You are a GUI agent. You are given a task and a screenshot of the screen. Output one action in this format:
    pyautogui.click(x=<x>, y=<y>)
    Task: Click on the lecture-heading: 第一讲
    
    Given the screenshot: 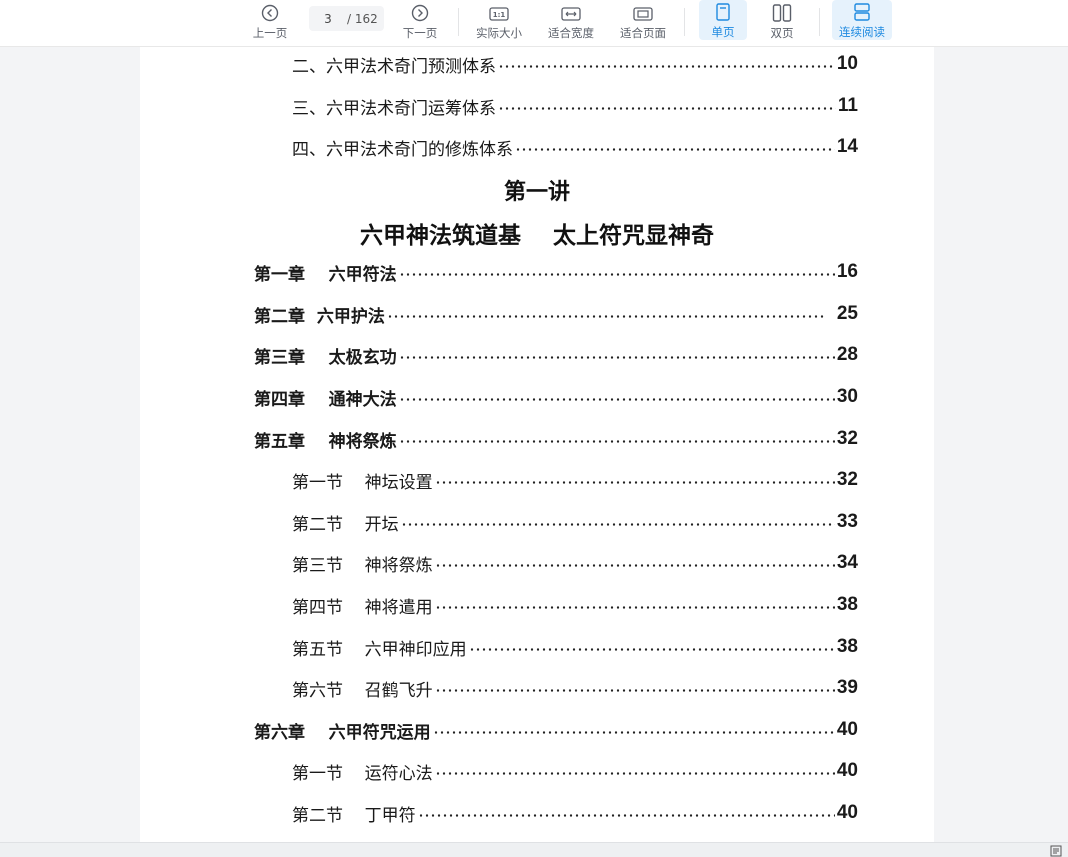 What is the action you would take?
    pyautogui.click(x=536, y=192)
    